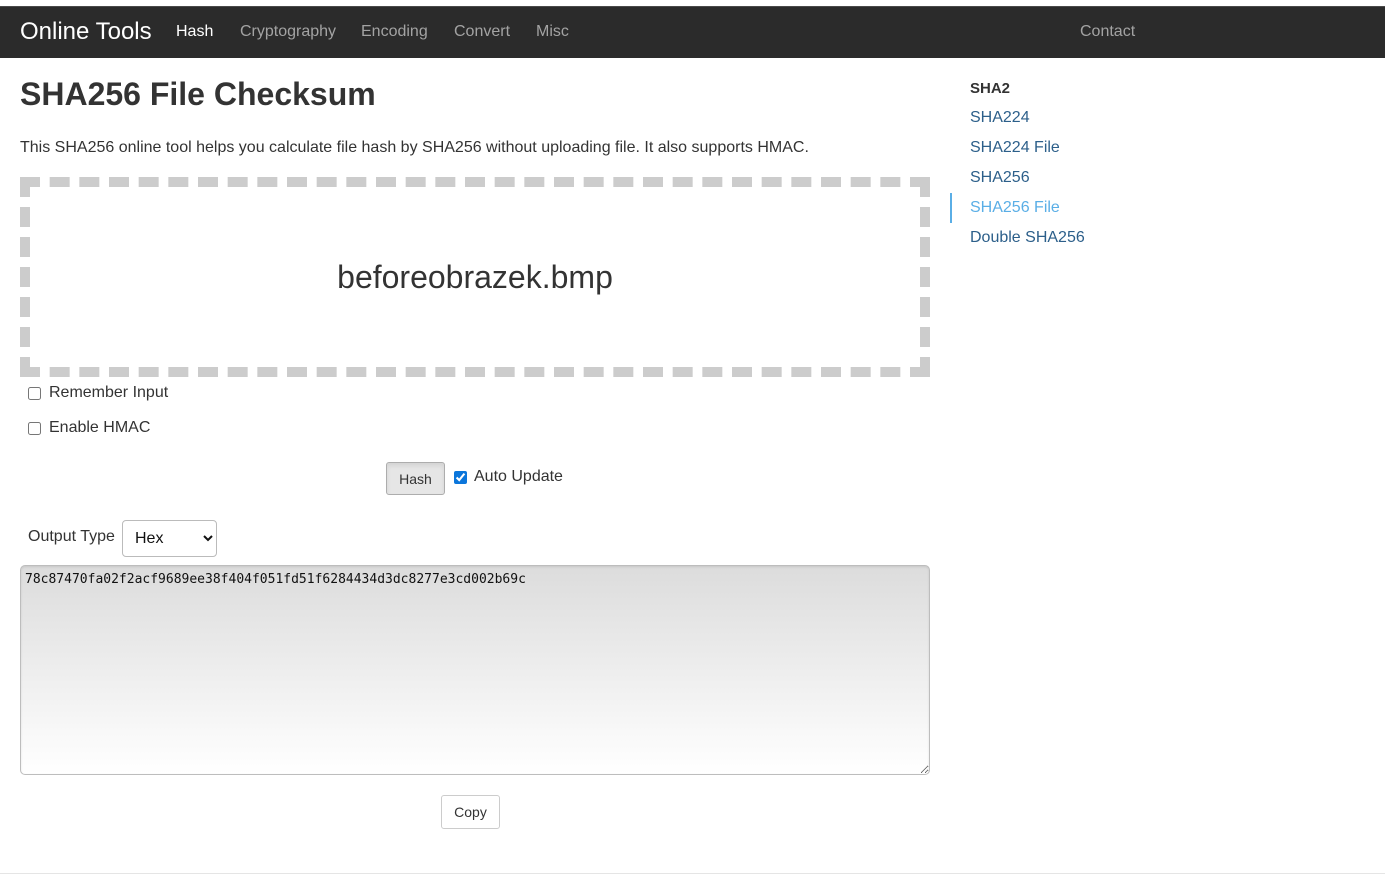 The height and width of the screenshot is (880, 1385). What do you see at coordinates (394, 32) in the screenshot?
I see `nav-item-encoding: Encoding` at bounding box center [394, 32].